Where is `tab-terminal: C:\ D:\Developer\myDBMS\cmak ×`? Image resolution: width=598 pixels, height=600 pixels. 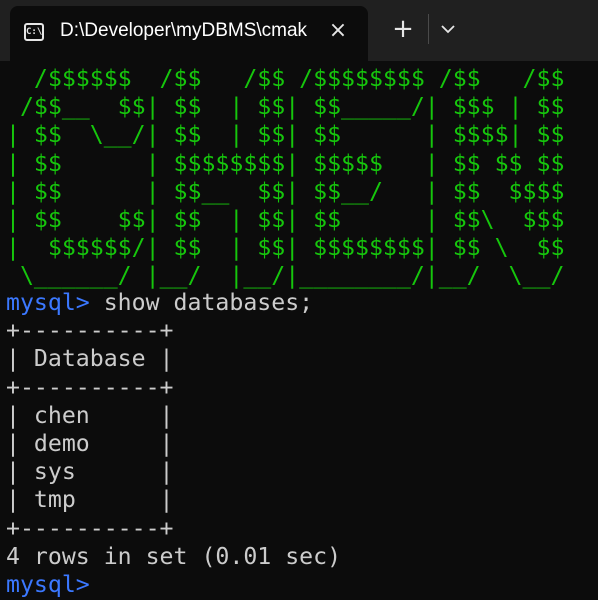
tab-terminal: C:\ D:\Developer\myDBMS\cmak × is located at coordinates (189, 33).